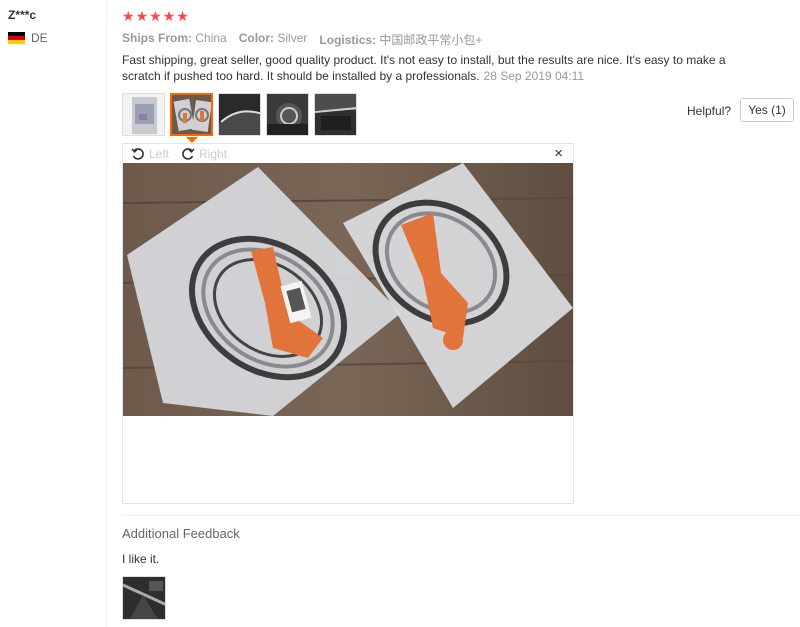  I want to click on viewer-toolbar: Left Right, so click(179, 154).